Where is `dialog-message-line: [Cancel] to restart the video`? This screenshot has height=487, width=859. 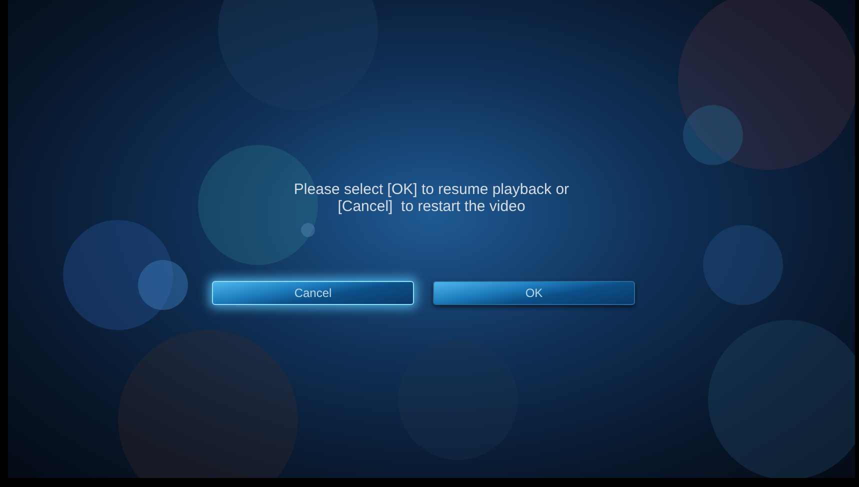
dialog-message-line: [Cancel] to restart the video is located at coordinates (432, 206).